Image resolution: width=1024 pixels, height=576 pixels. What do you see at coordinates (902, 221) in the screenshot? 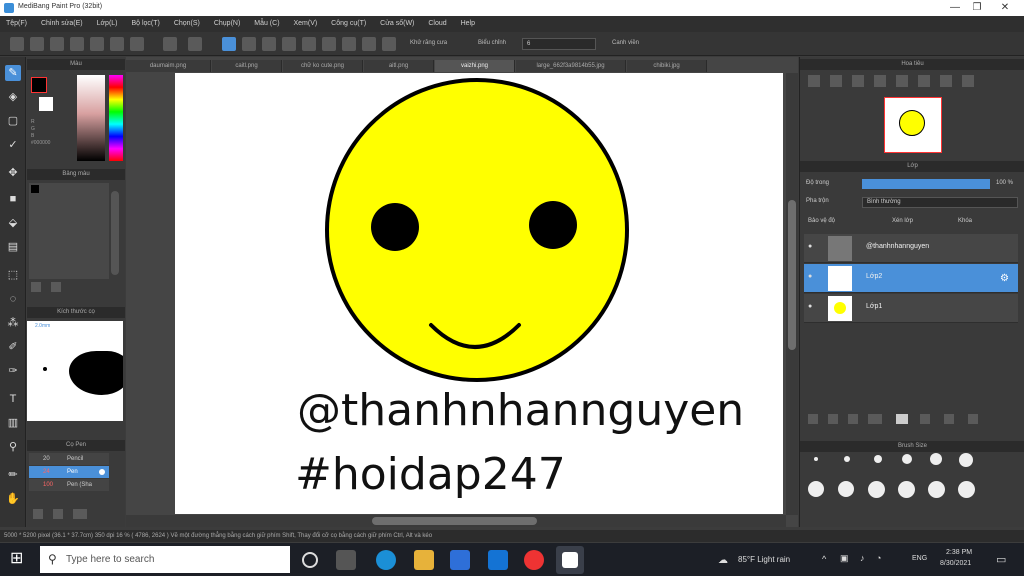
I see `clipping-checkbox: Xén lớp` at bounding box center [902, 221].